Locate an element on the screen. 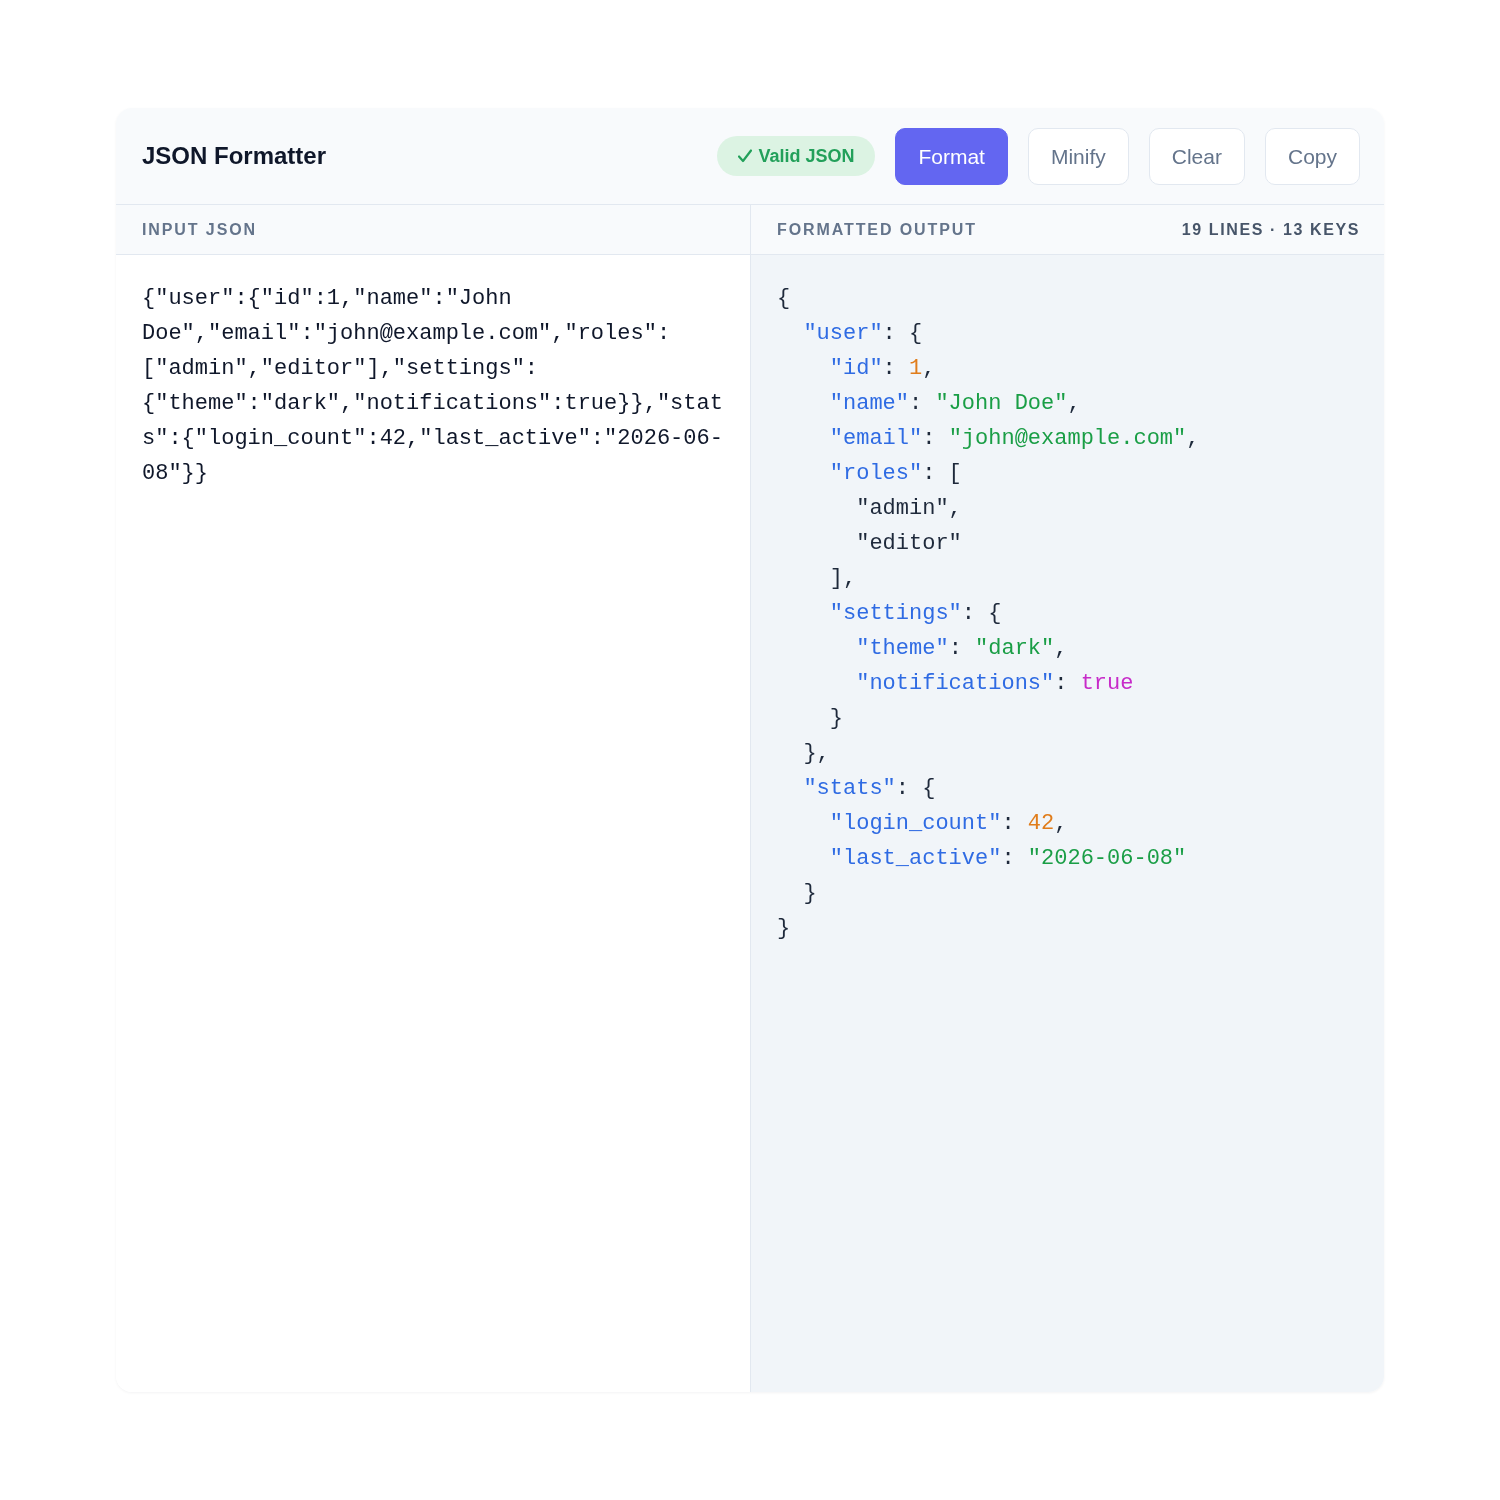 Image resolution: width=1500 pixels, height=1500 pixels. code-line: "roles": [ is located at coordinates (895, 474).